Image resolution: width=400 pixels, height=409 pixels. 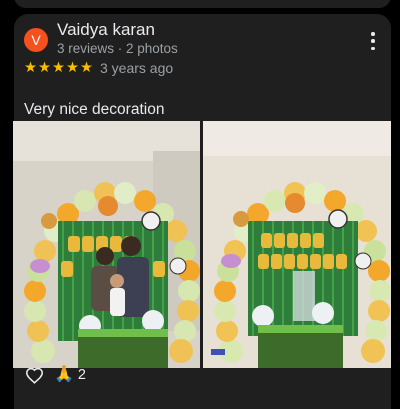 What do you see at coordinates (34, 375) in the screenshot?
I see `heart-outline-icon` at bounding box center [34, 375].